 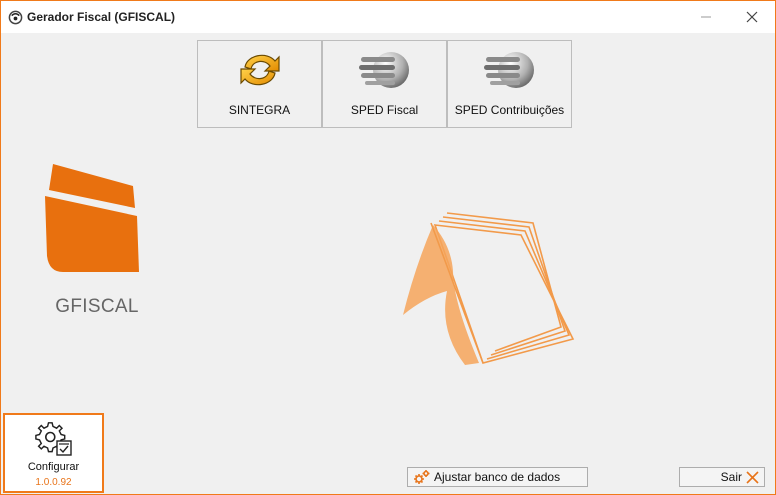 I want to click on ajustar-banco-button: Ajustar banco de dados, so click(x=497, y=477).